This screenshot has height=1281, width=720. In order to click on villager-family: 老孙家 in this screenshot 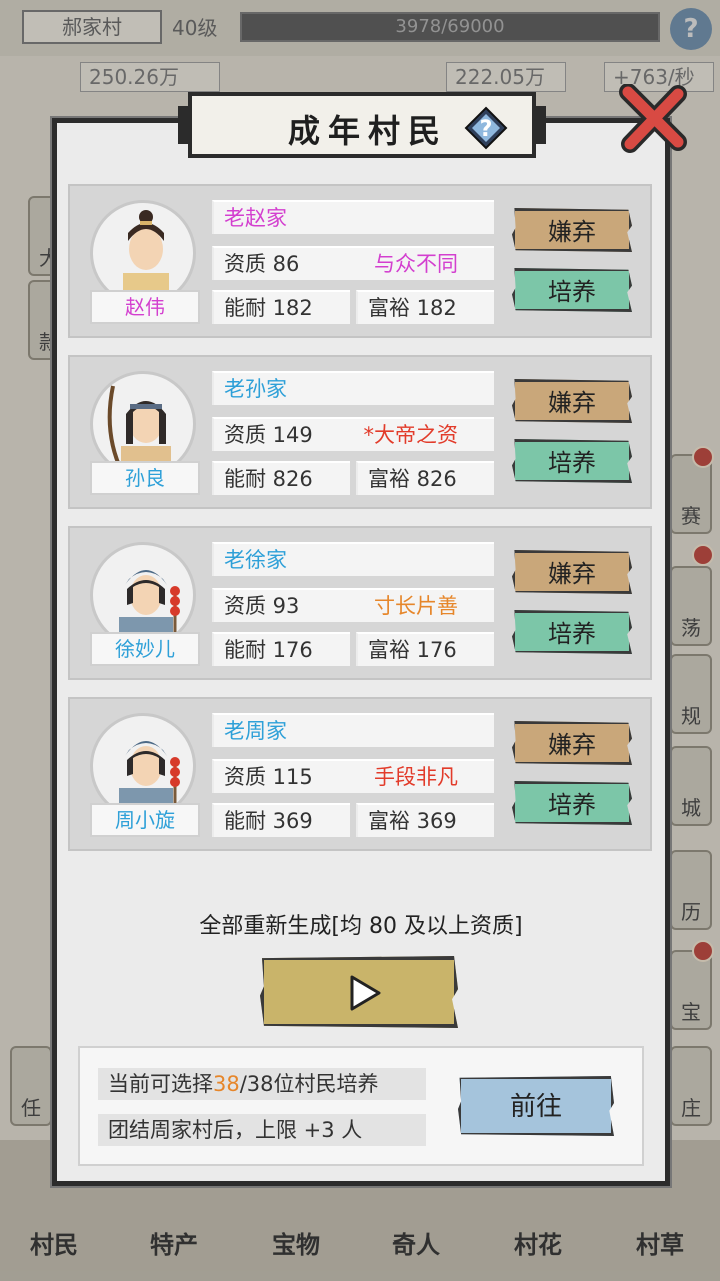, I will do `click(353, 388)`.